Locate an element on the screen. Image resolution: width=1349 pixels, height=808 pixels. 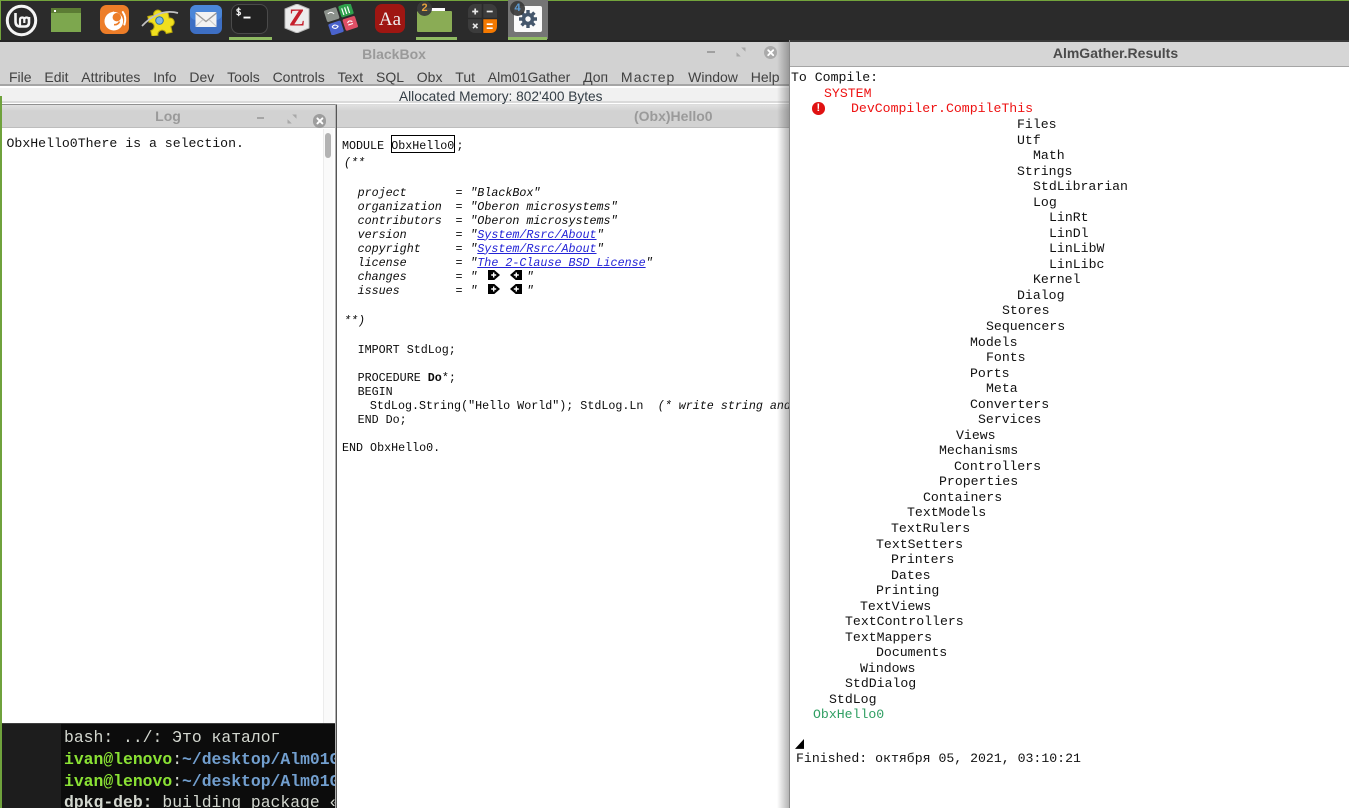
svg-text: Aa is located at coordinates (390, 19).